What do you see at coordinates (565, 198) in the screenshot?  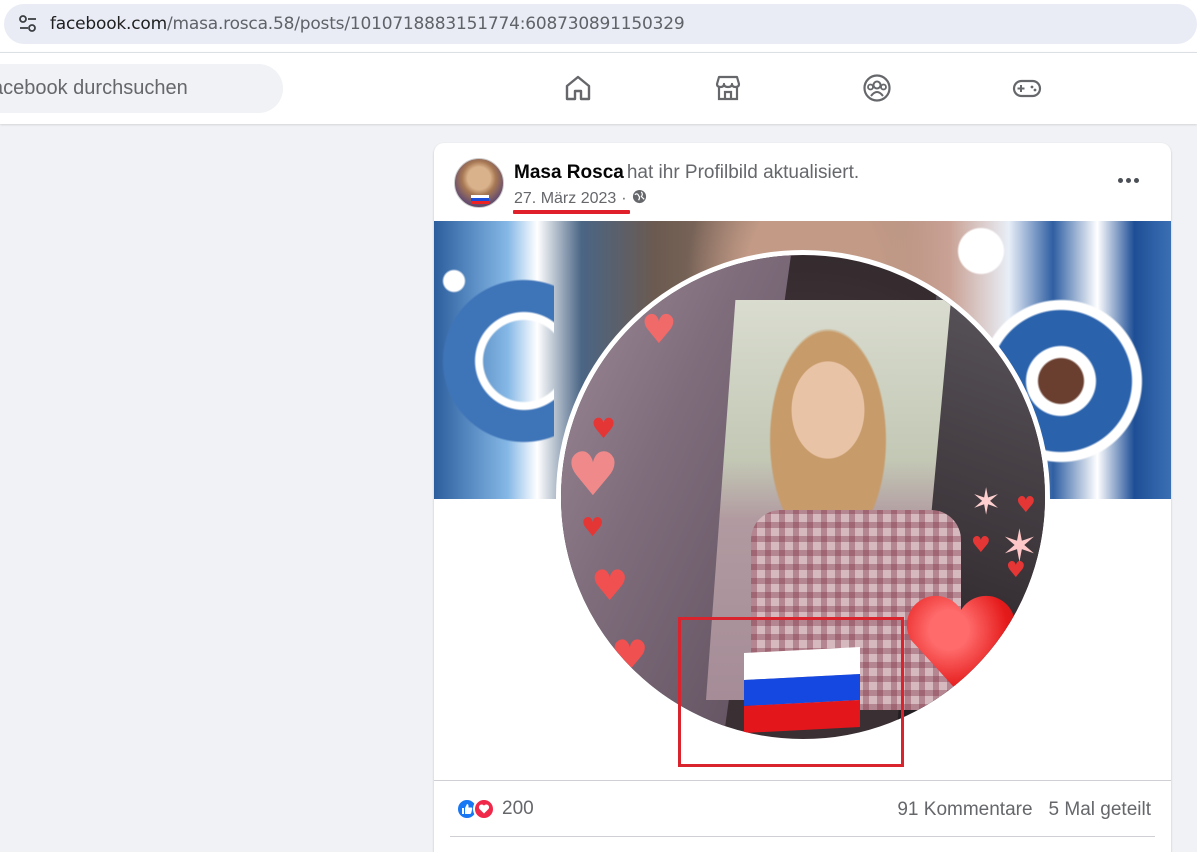 I see `post-date: 27. März 2023` at bounding box center [565, 198].